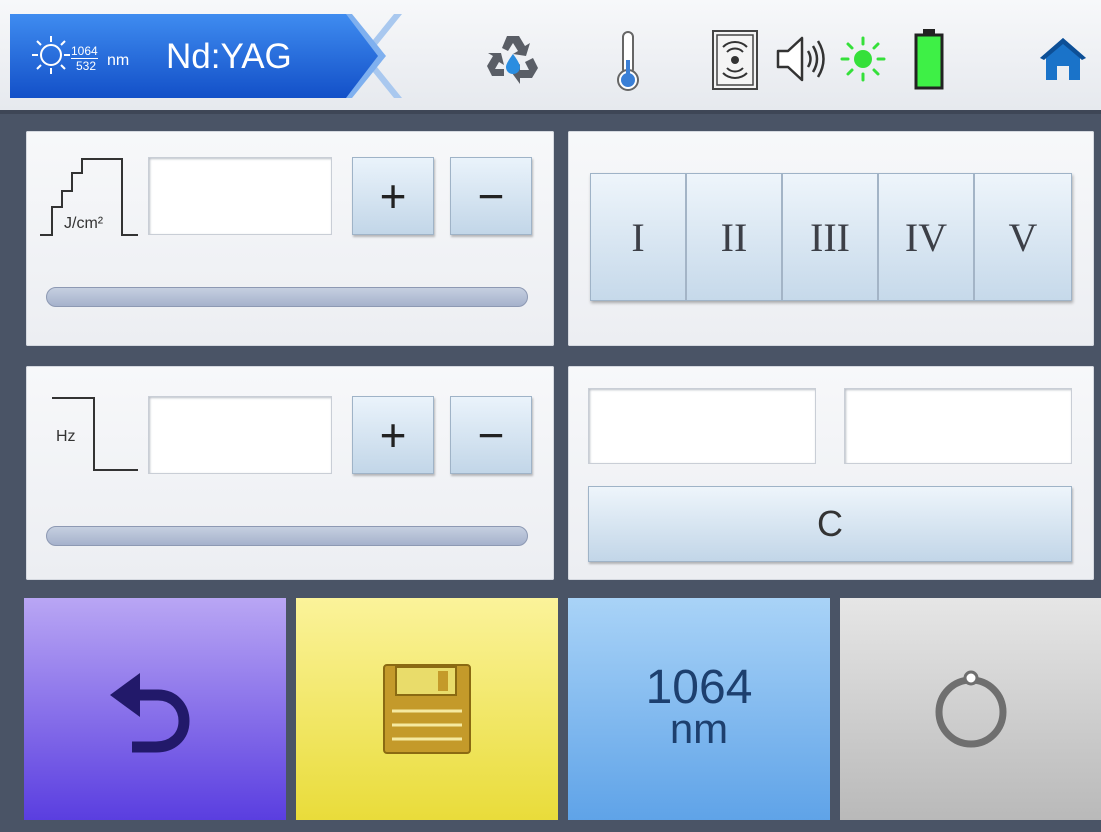 The height and width of the screenshot is (832, 1101). What do you see at coordinates (699, 728) in the screenshot?
I see `wavelength-button-unit: nm` at bounding box center [699, 728].